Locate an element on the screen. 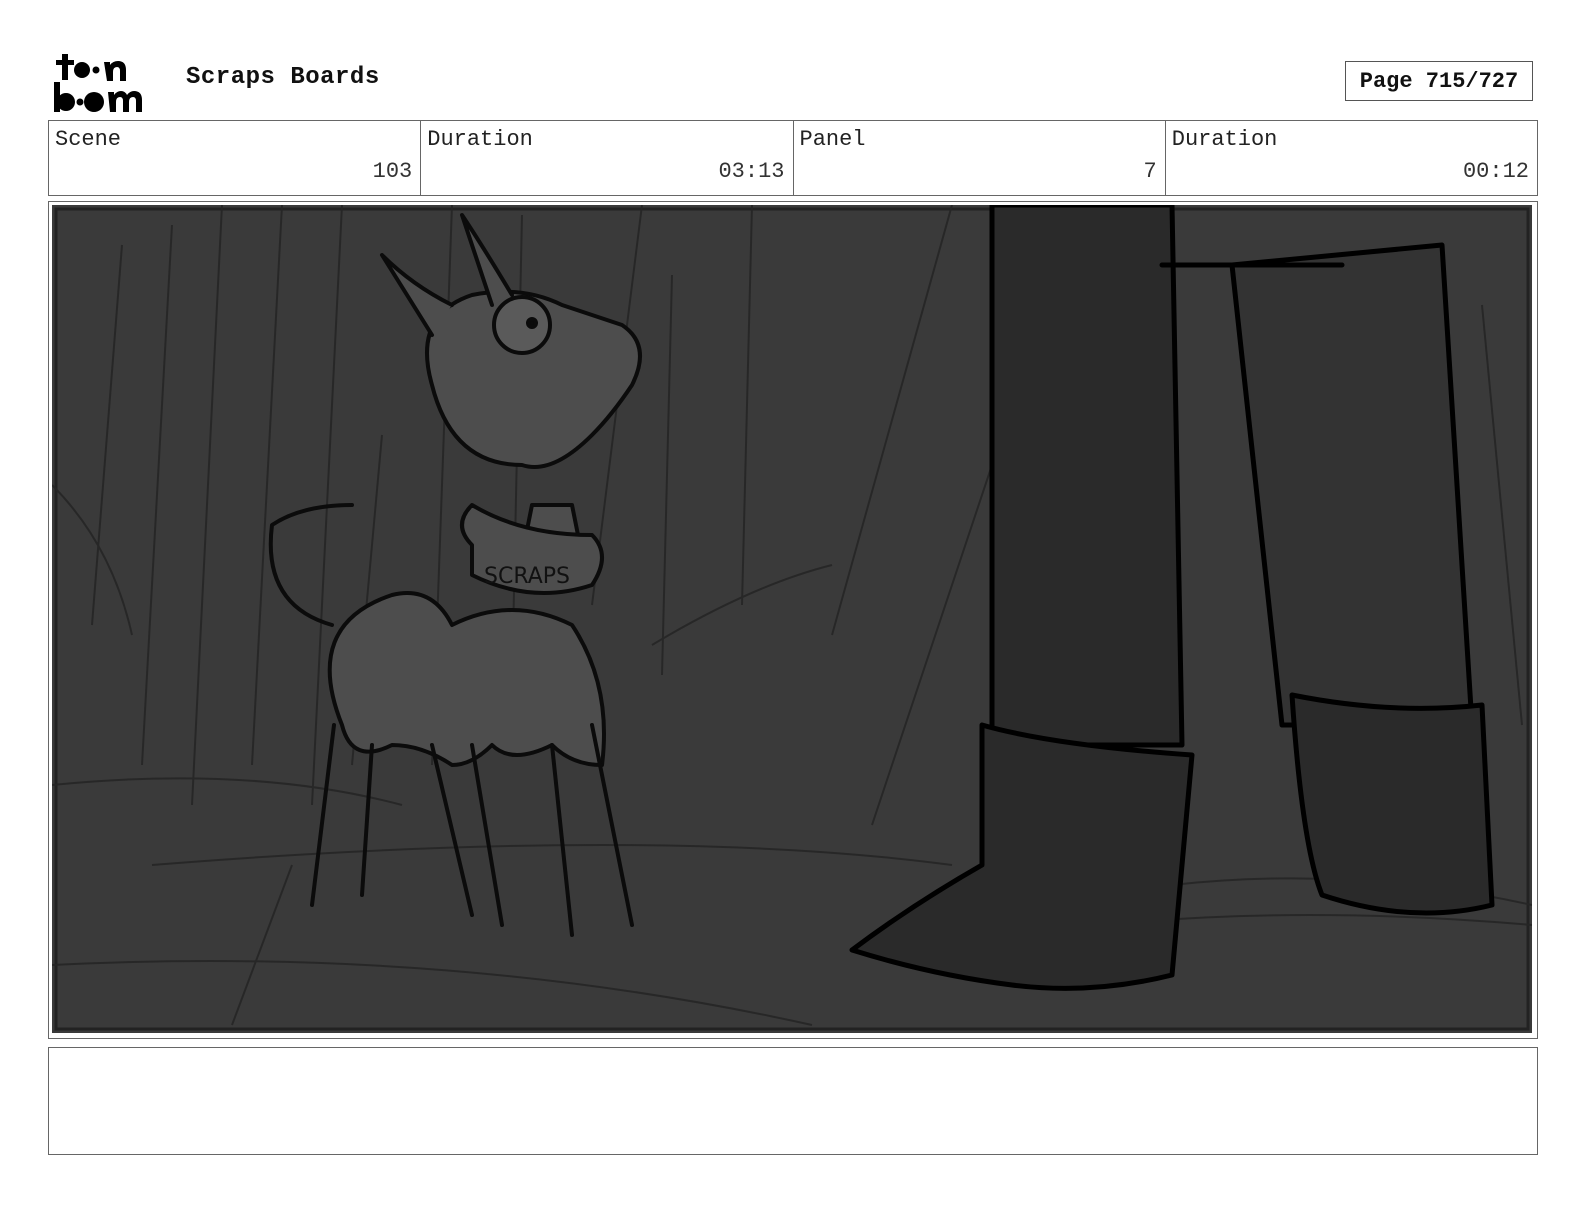 This screenshot has width=1584, height=1224. board-title: Scraps Boards is located at coordinates (283, 77).